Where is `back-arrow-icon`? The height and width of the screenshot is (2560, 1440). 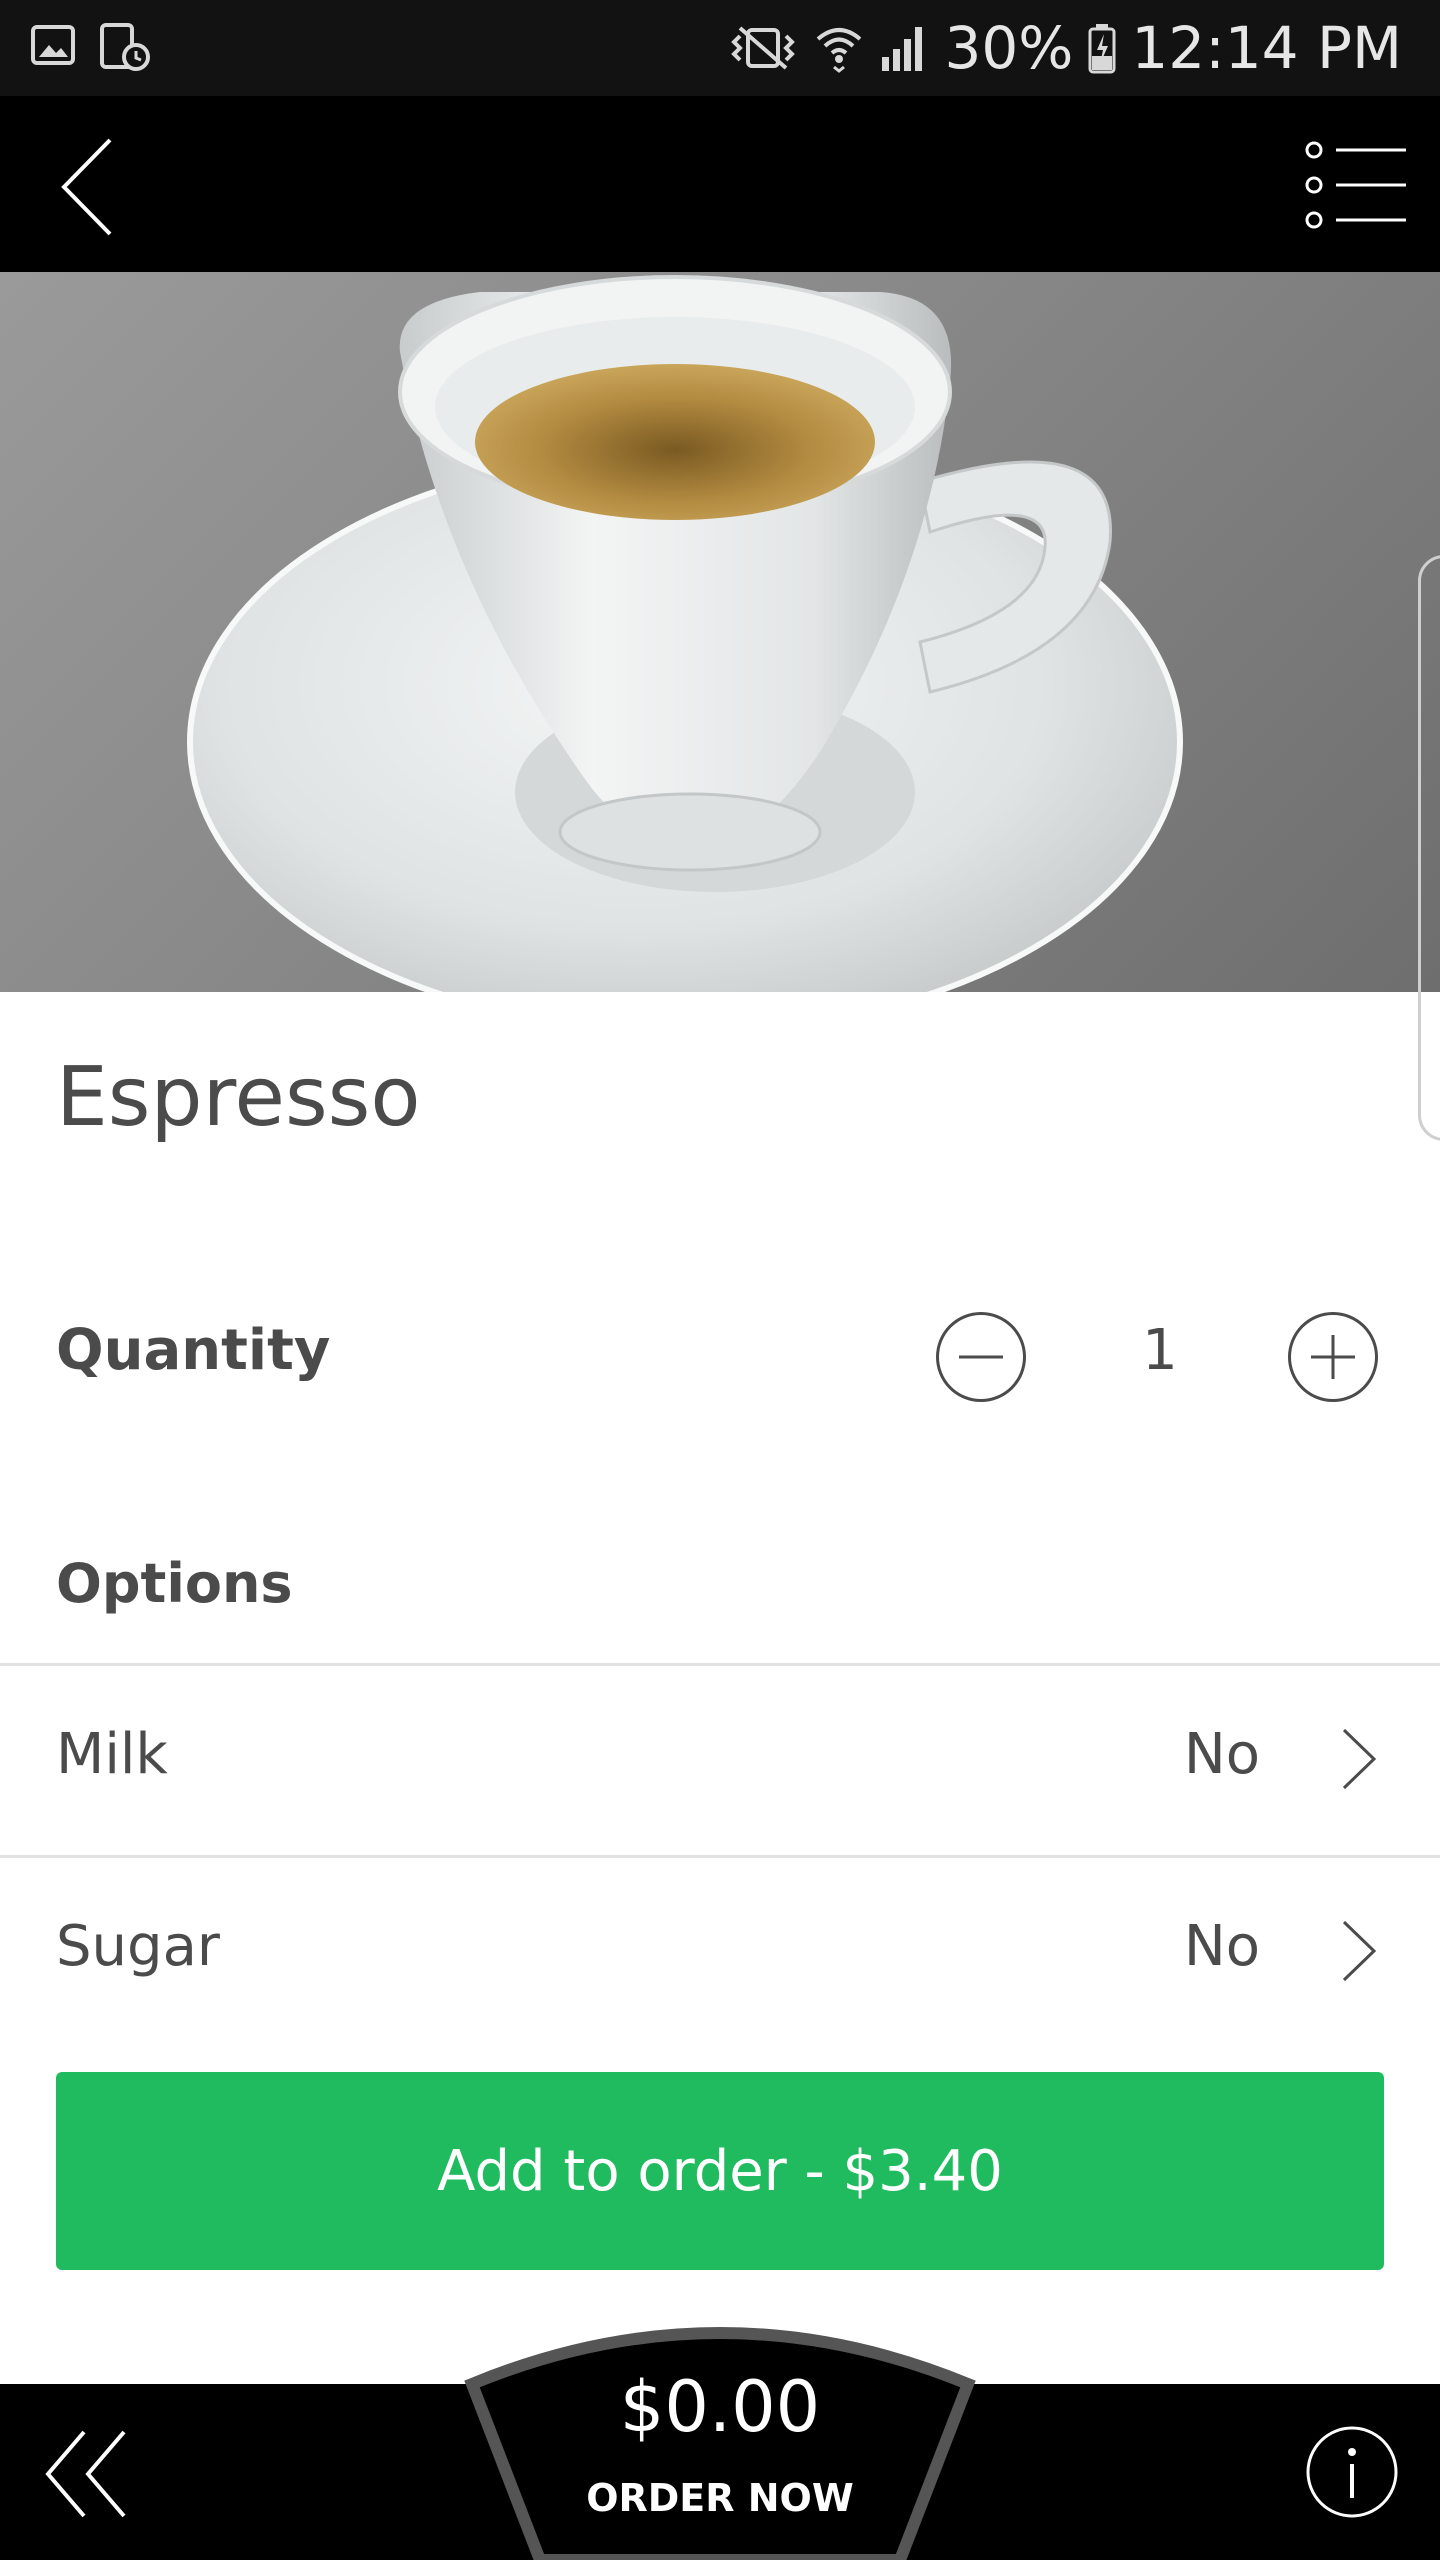 back-arrow-icon is located at coordinates (86, 187).